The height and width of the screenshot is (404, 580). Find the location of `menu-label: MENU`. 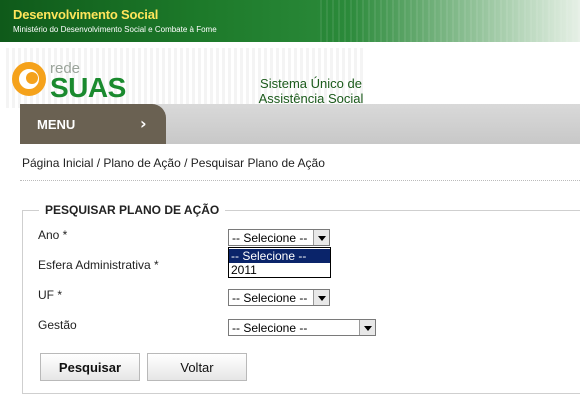

menu-label: MENU is located at coordinates (56, 124).